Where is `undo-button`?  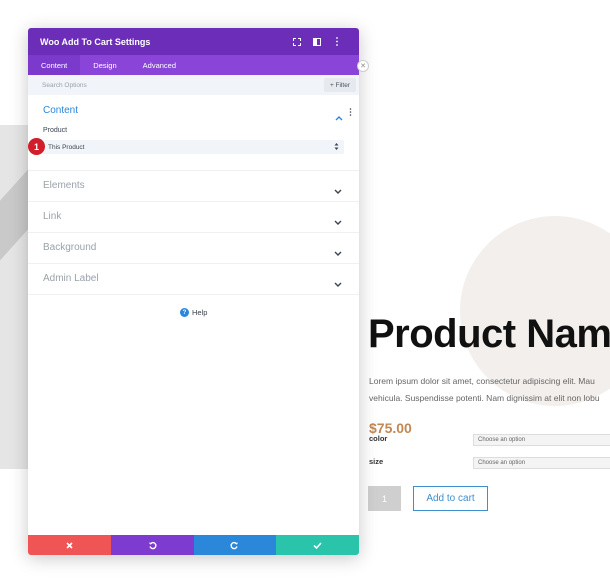 undo-button is located at coordinates (152, 545).